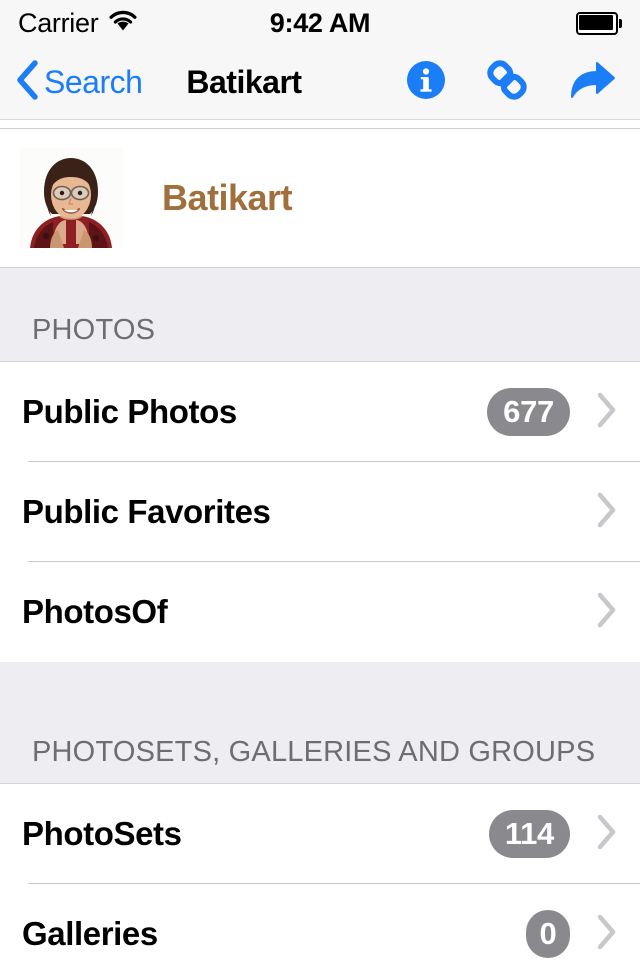 The image size is (640, 960). I want to click on status-badge: 0, so click(548, 934).